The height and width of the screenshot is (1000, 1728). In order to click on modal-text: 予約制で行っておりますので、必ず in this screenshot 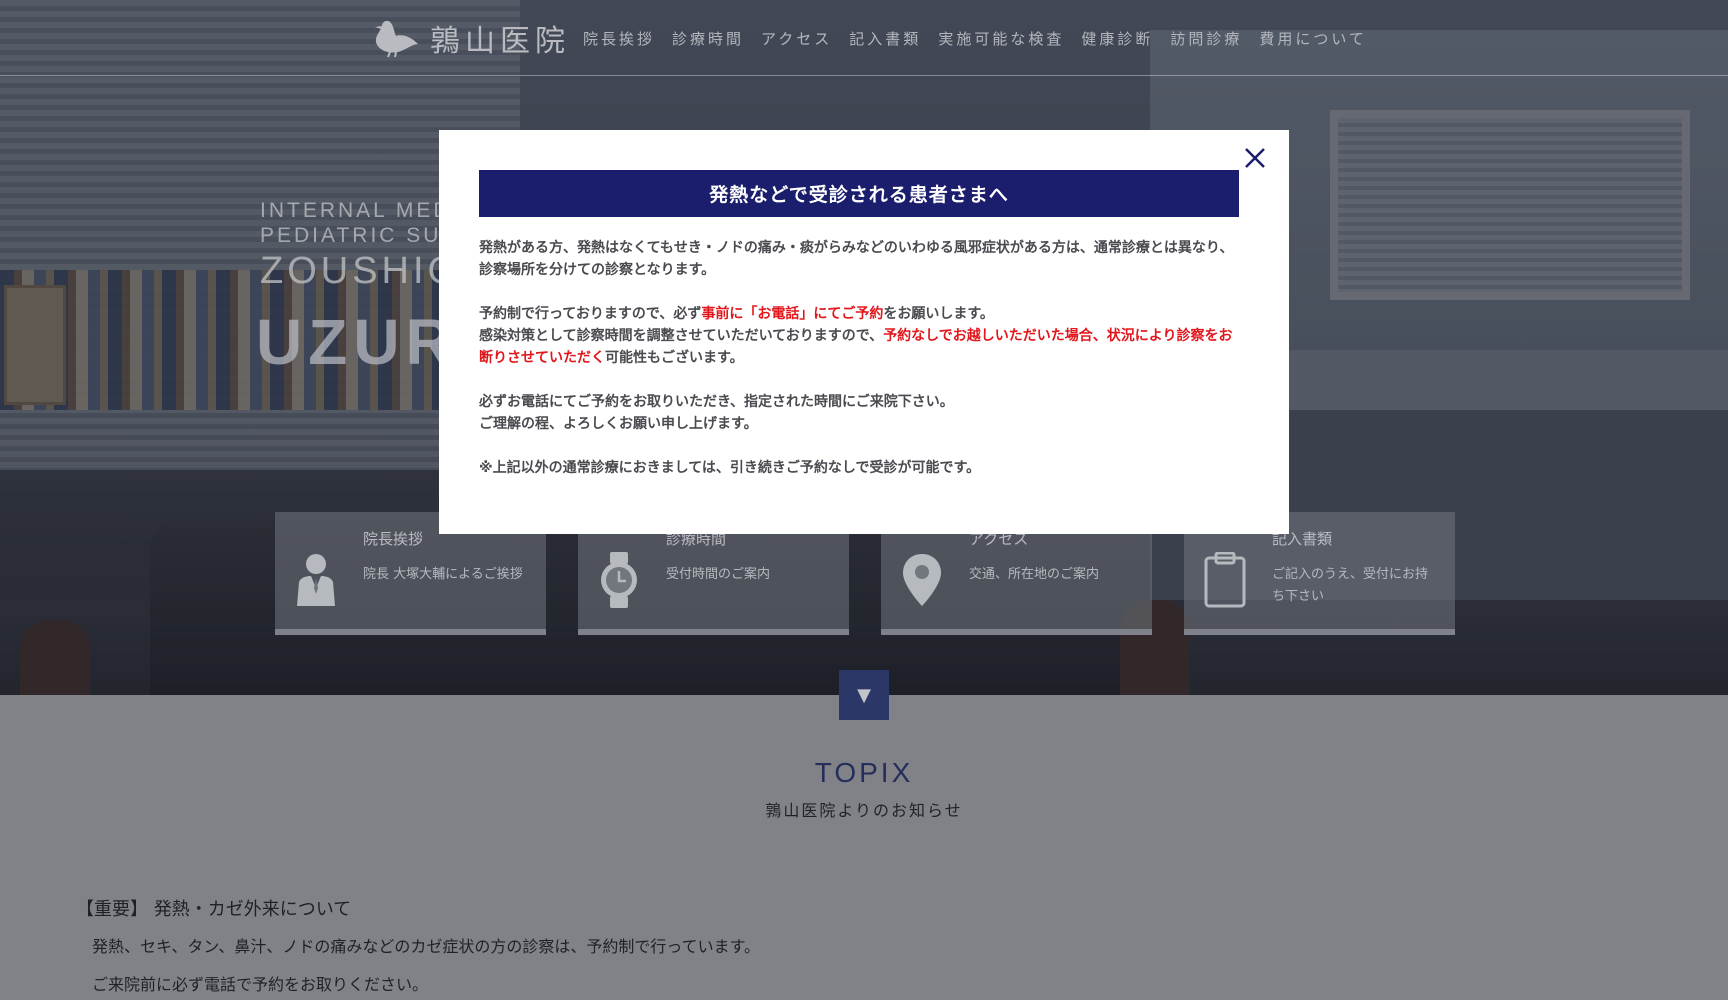, I will do `click(590, 314)`.